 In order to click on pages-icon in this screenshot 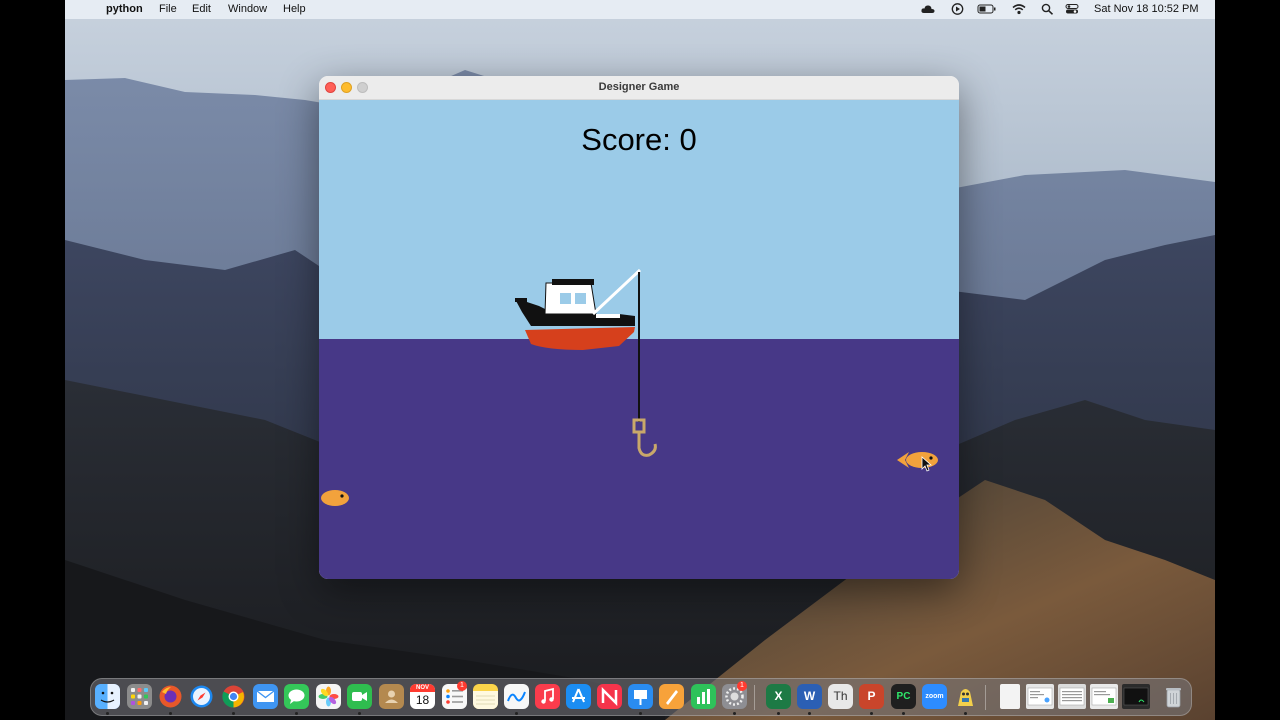, I will do `click(671, 696)`.